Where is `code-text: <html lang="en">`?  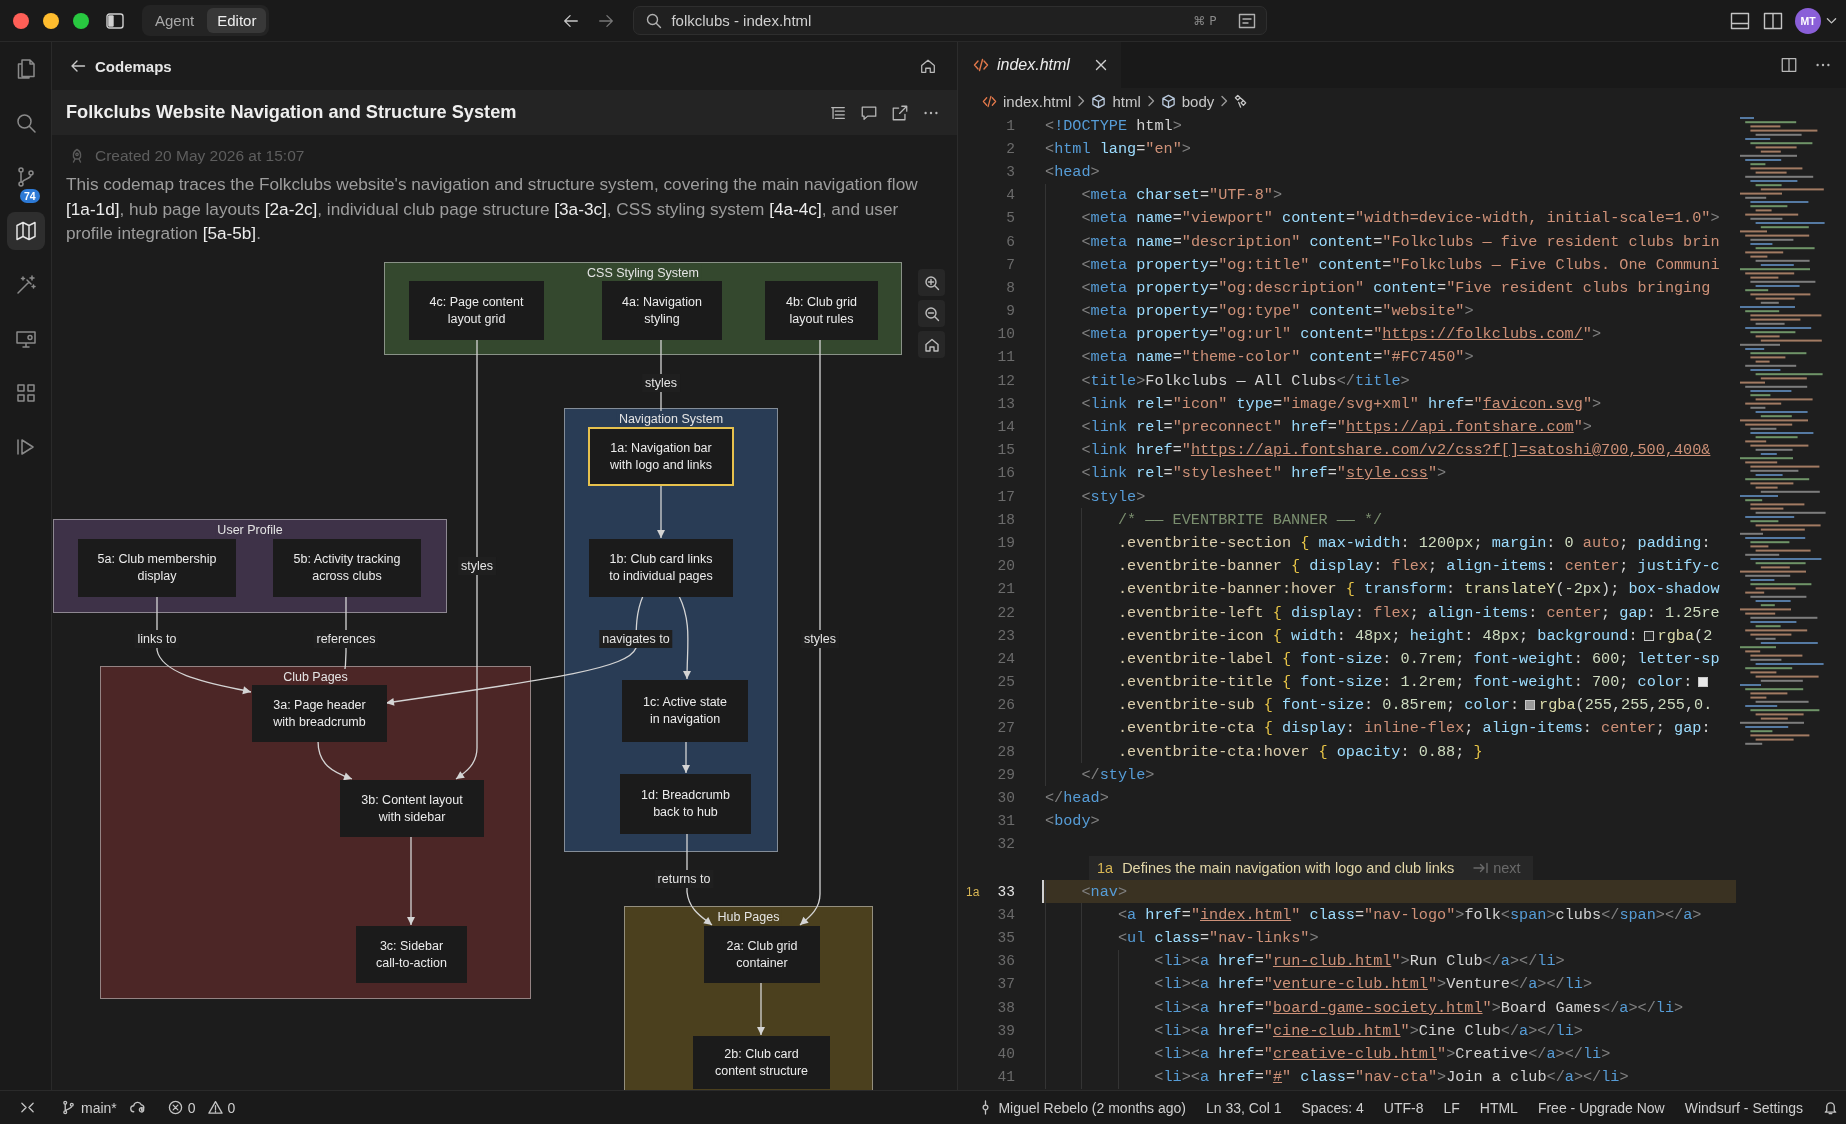
code-text: <html lang="en"> is located at coordinates (1118, 148).